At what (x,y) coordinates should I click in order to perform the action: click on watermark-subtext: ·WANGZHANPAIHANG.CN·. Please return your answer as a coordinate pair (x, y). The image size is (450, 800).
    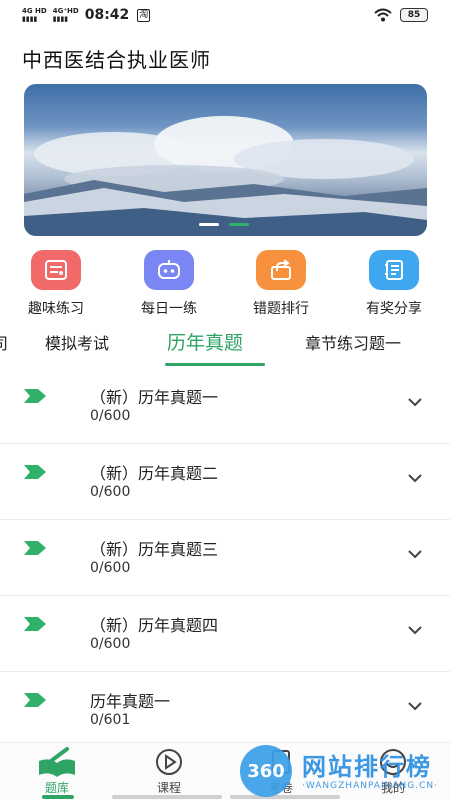
    Looking at the image, I should click on (370, 786).